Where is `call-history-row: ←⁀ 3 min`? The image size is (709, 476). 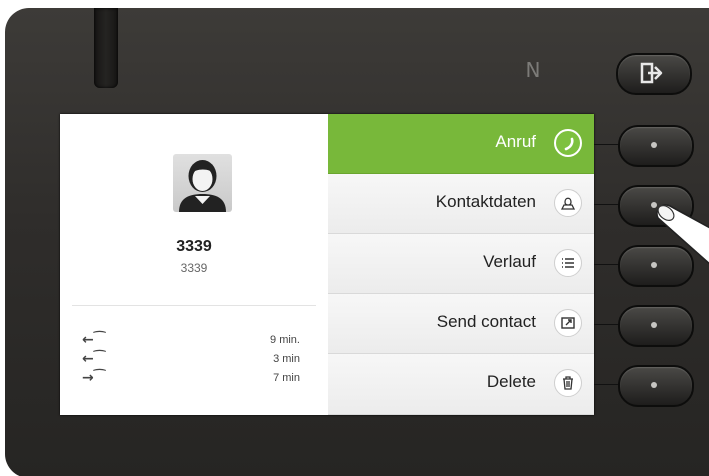
call-history-row: ←⁀ 3 min is located at coordinates (191, 360).